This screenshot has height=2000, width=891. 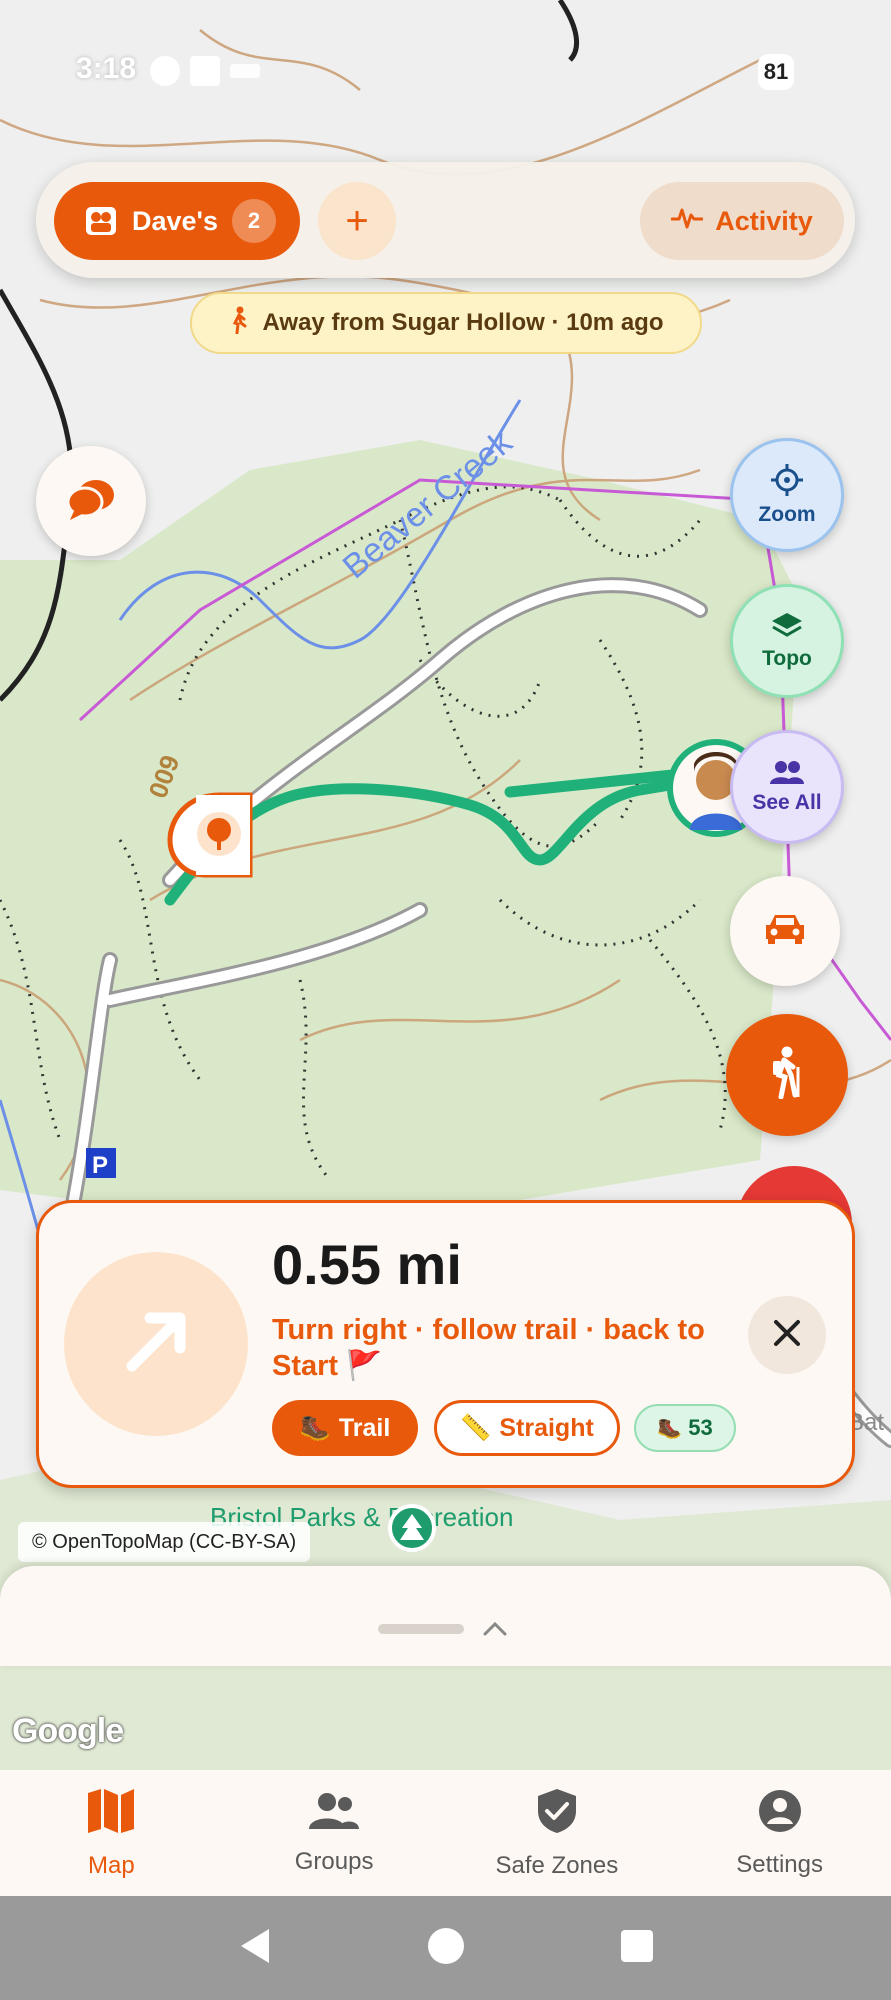 I want to click on trail-mode-button: 🥾 Trail, so click(x=345, y=1428).